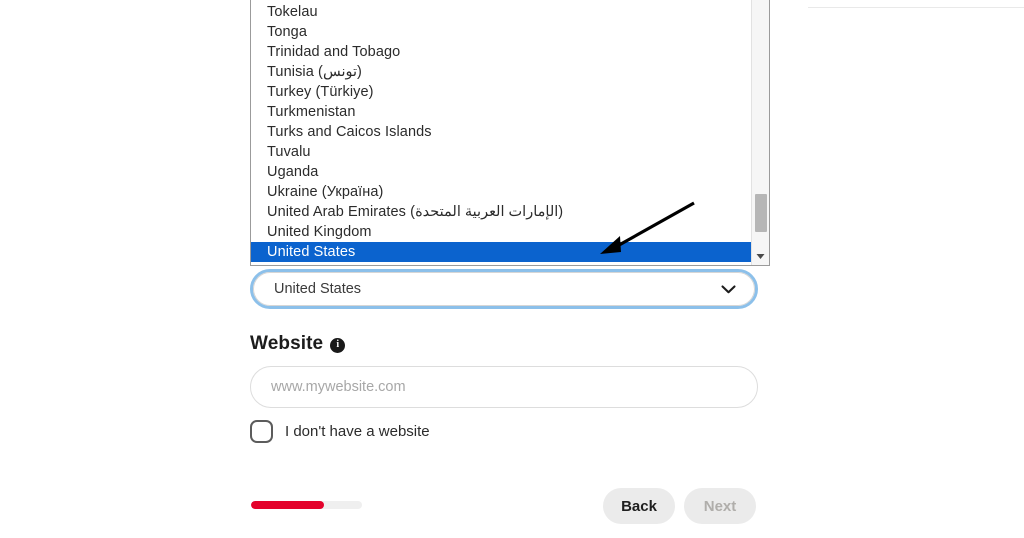  What do you see at coordinates (288, 505) in the screenshot?
I see `progress-bar-fill` at bounding box center [288, 505].